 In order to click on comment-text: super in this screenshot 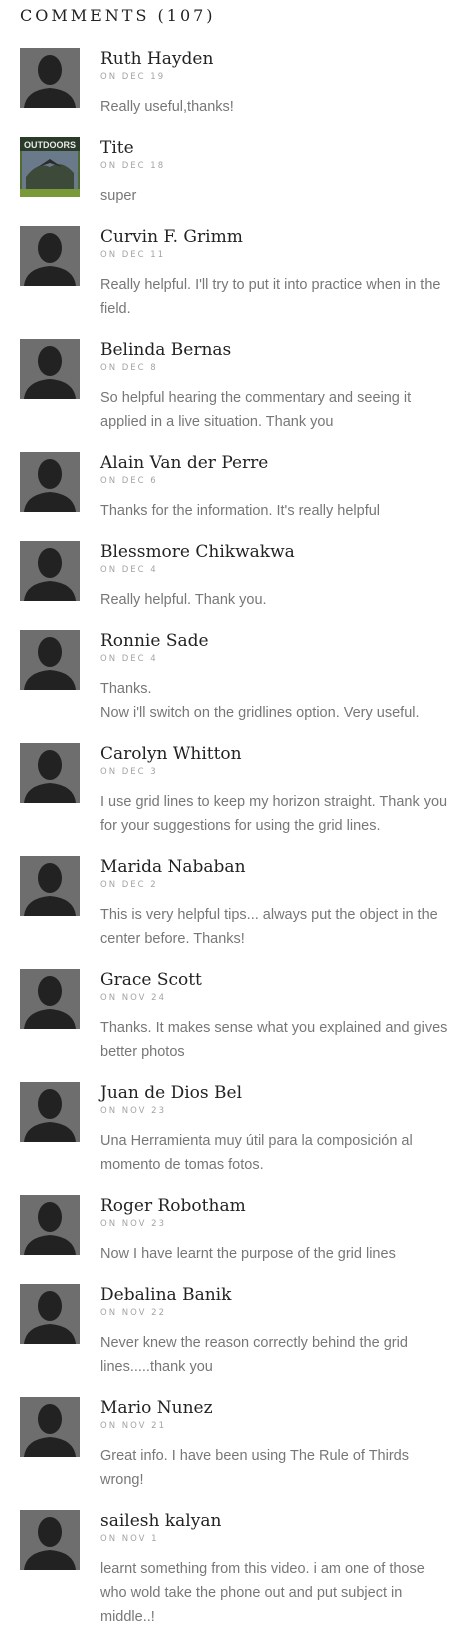, I will do `click(118, 196)`.